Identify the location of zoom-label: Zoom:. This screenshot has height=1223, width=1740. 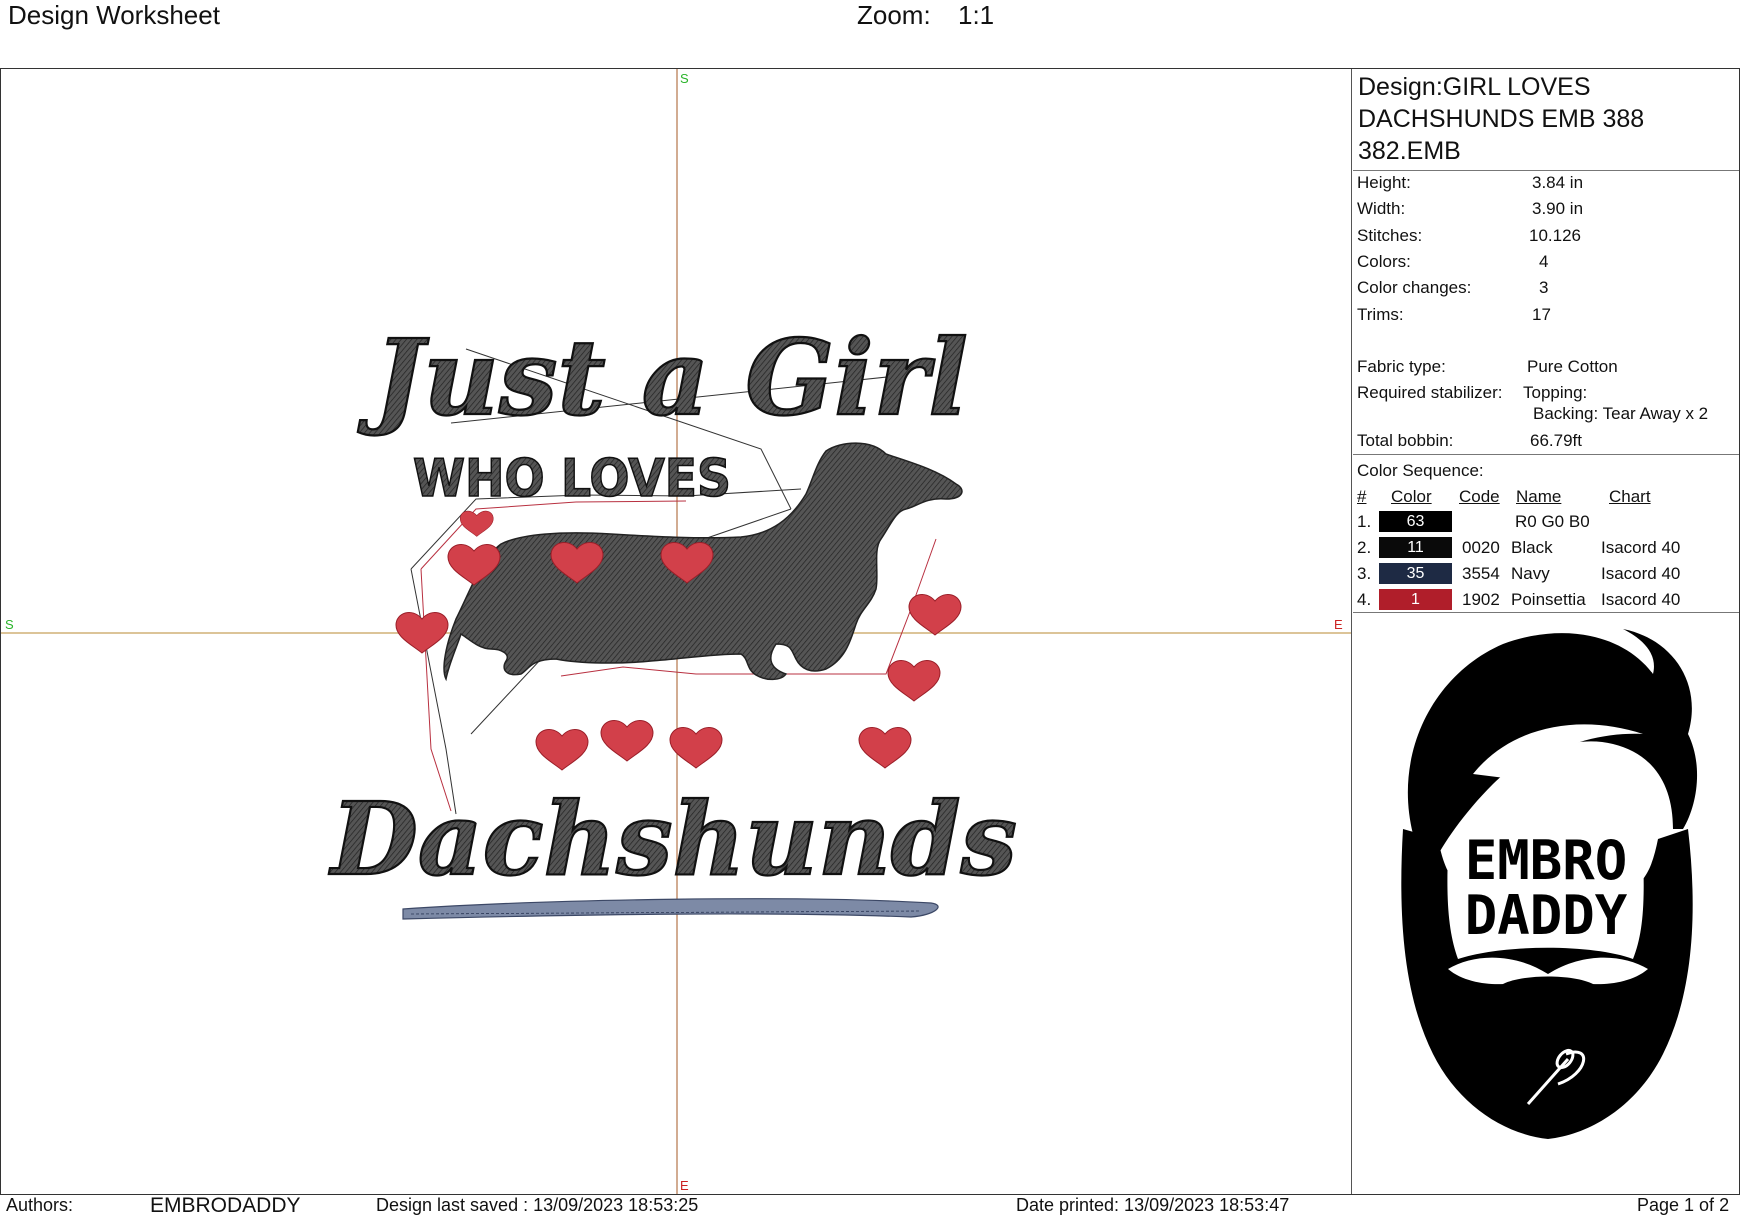
(894, 15).